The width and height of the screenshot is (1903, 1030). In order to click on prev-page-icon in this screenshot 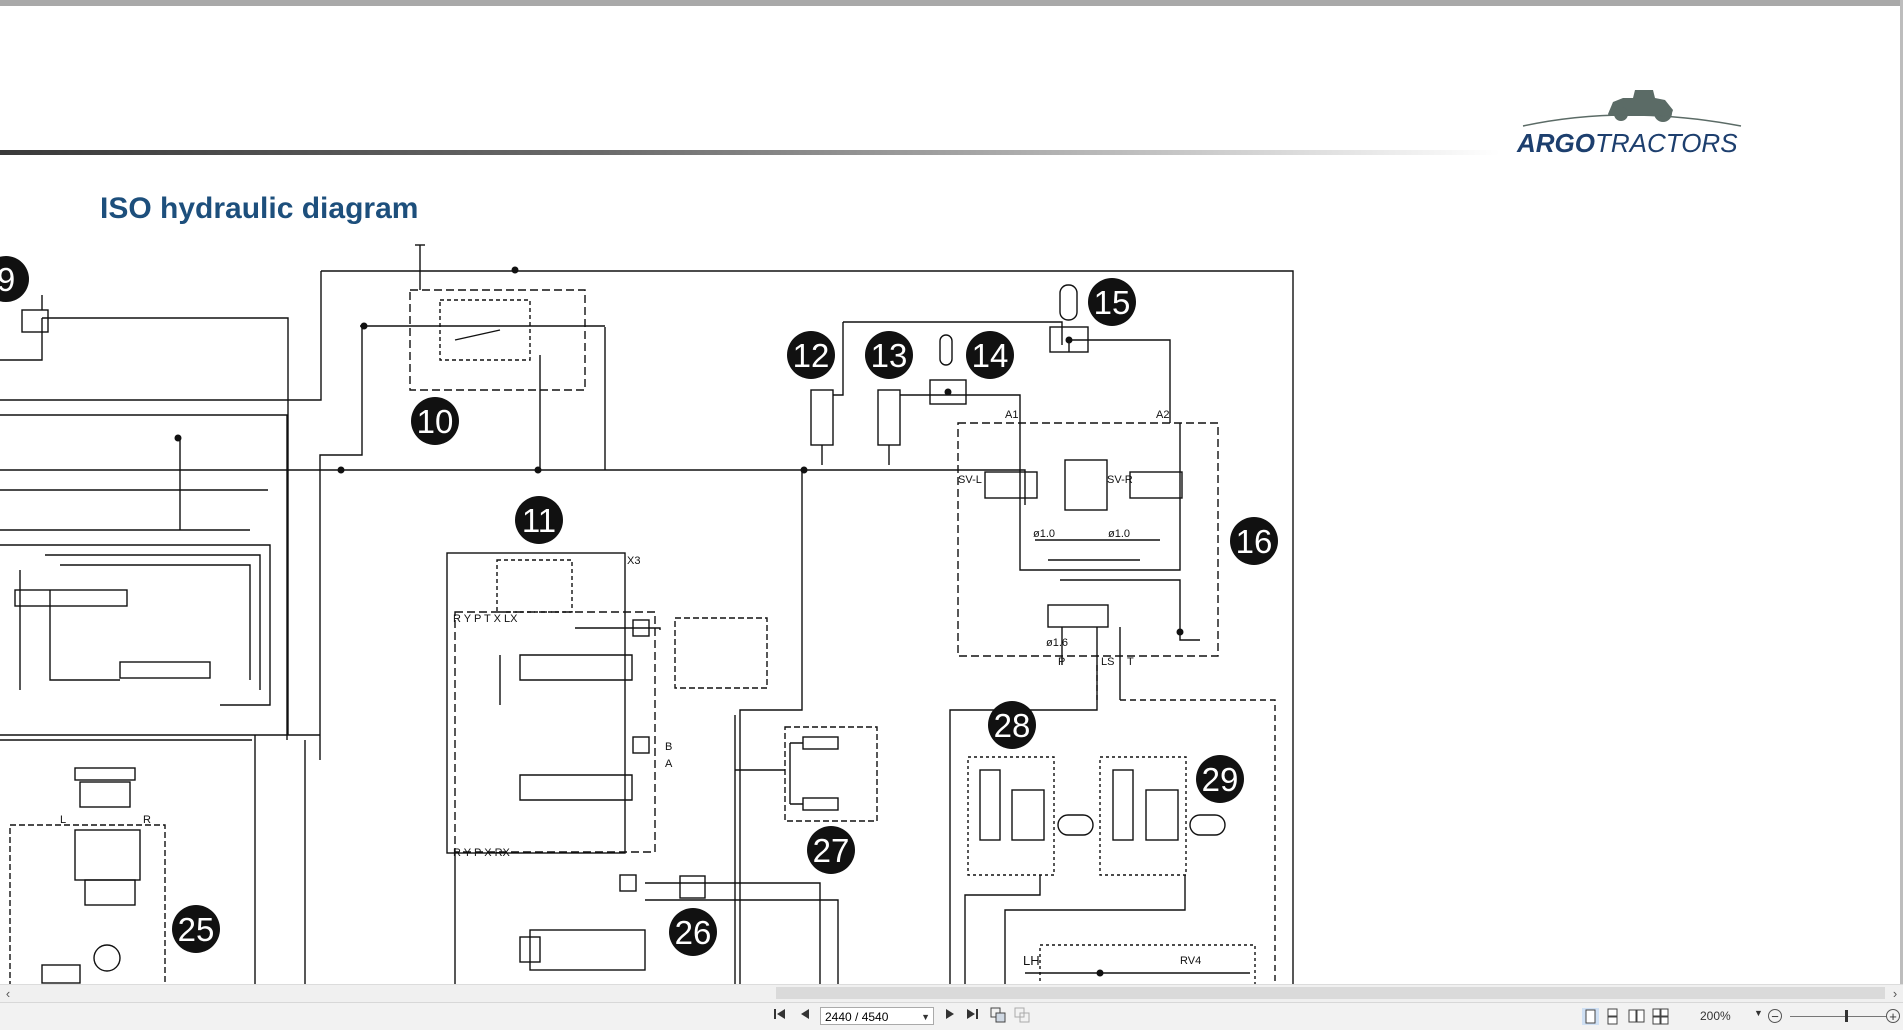, I will do `click(805, 1014)`.